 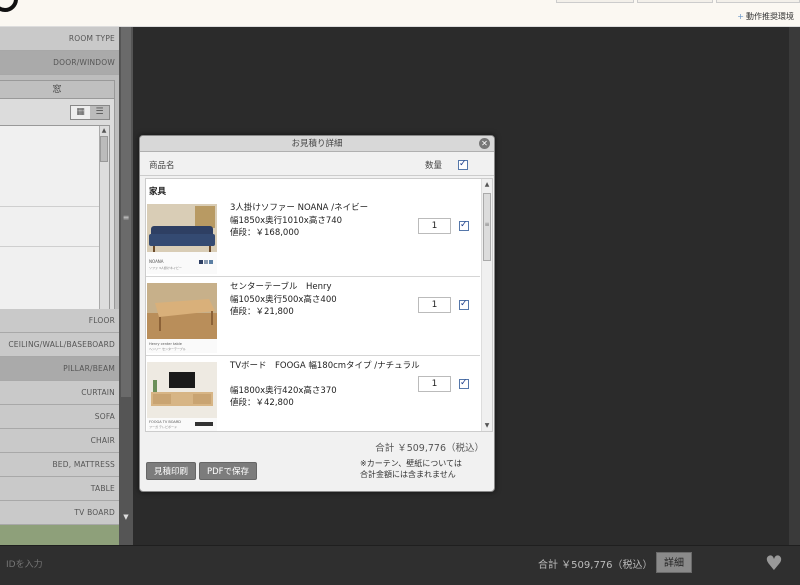 I want to click on dialog-title: お見積り詳細, so click(x=317, y=144).